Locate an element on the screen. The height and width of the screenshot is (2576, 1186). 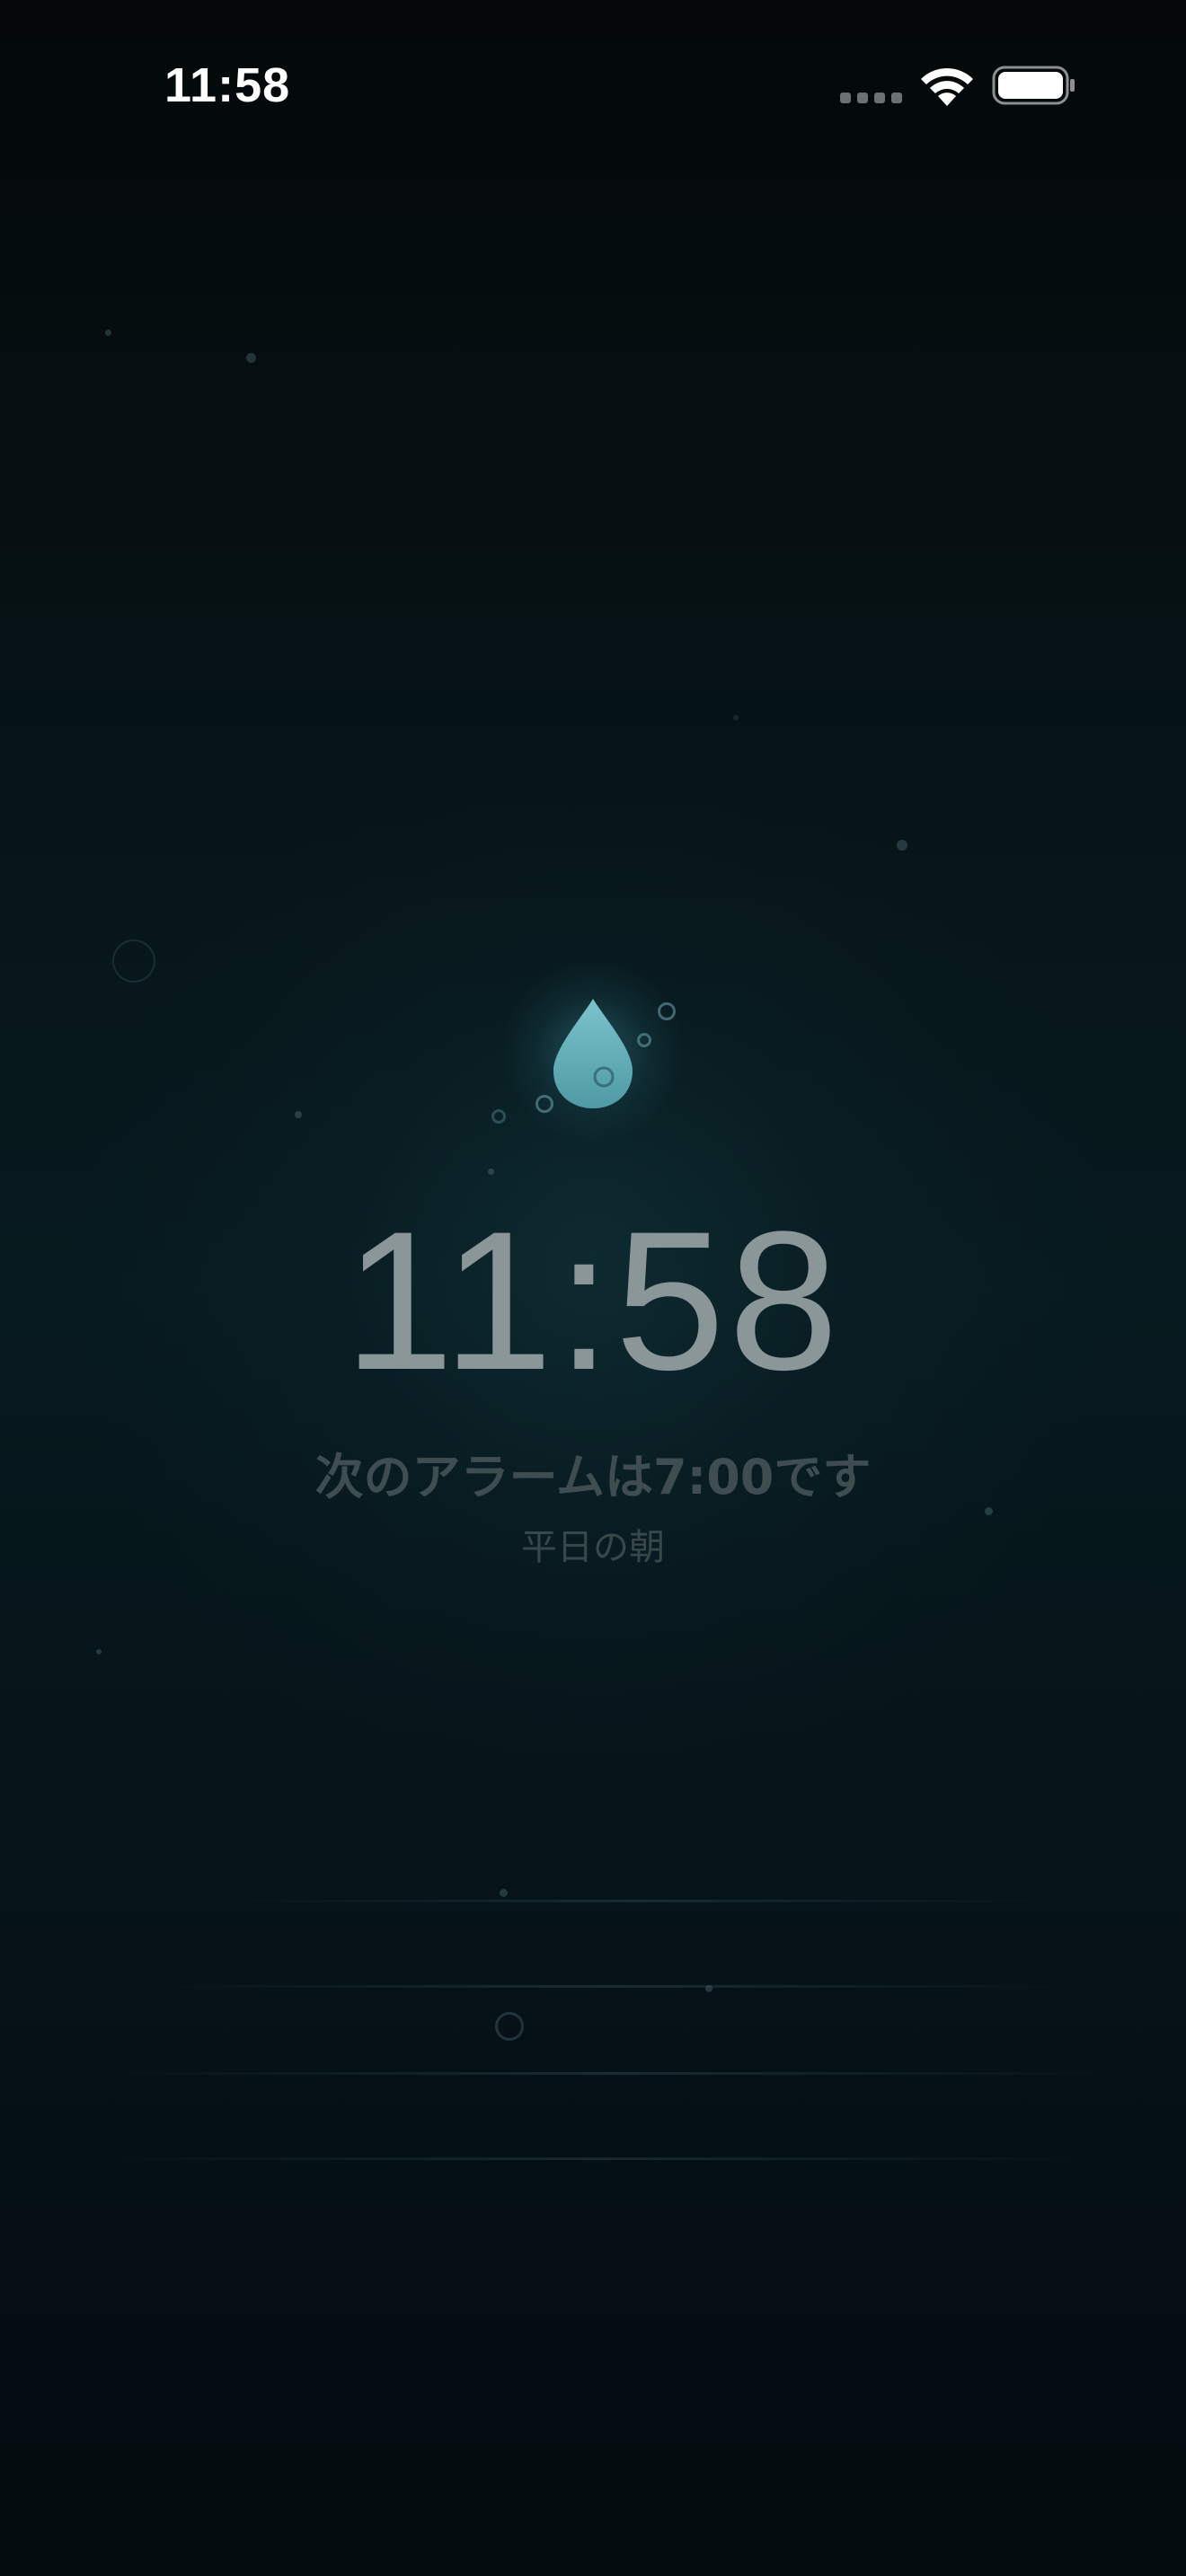
alarm-label: 平日の朝 is located at coordinates (593, 1547).